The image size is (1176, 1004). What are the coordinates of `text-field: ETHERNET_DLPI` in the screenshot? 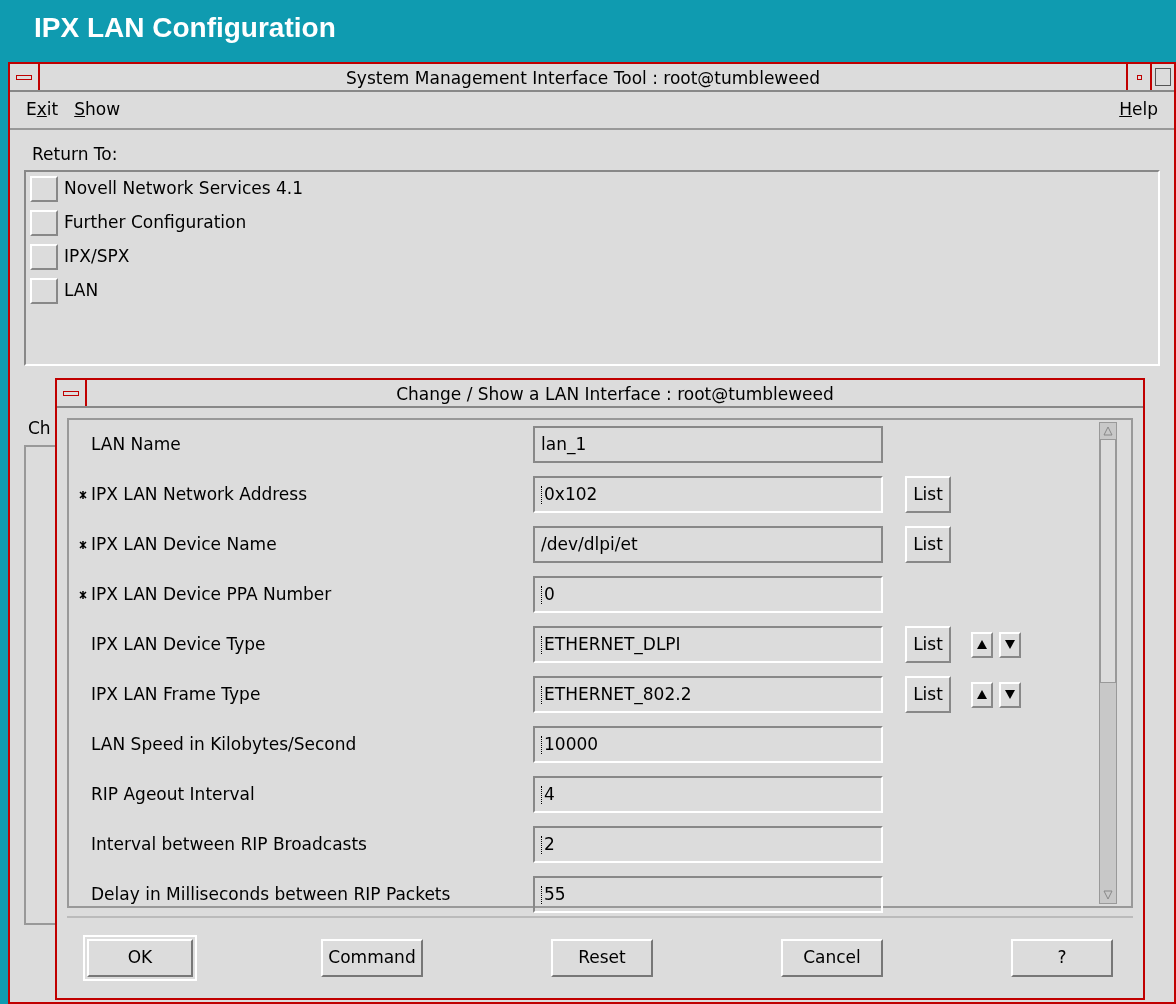 It's located at (708, 644).